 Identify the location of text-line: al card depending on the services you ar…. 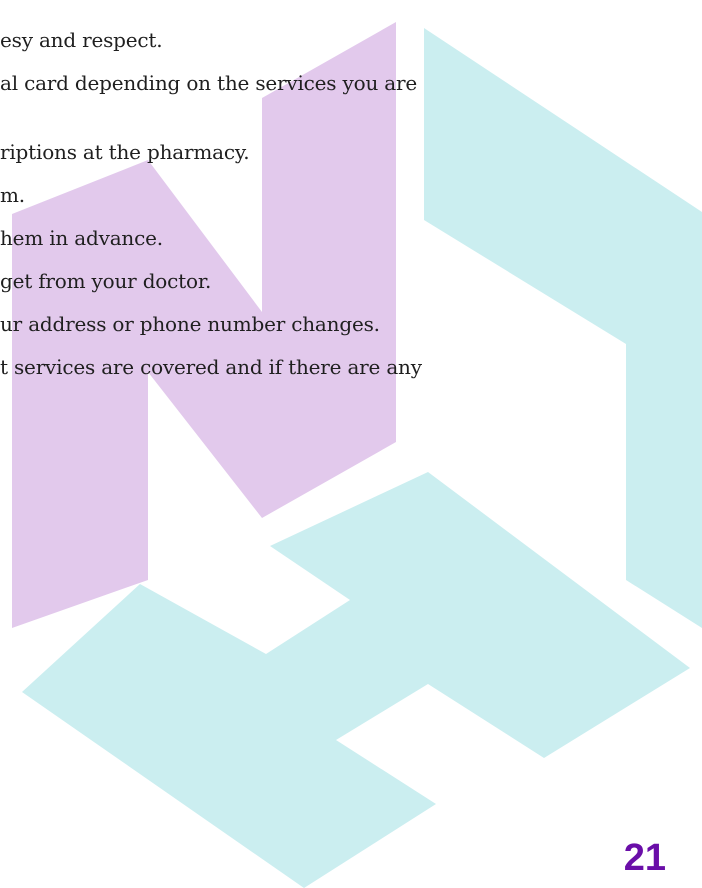
(209, 83).